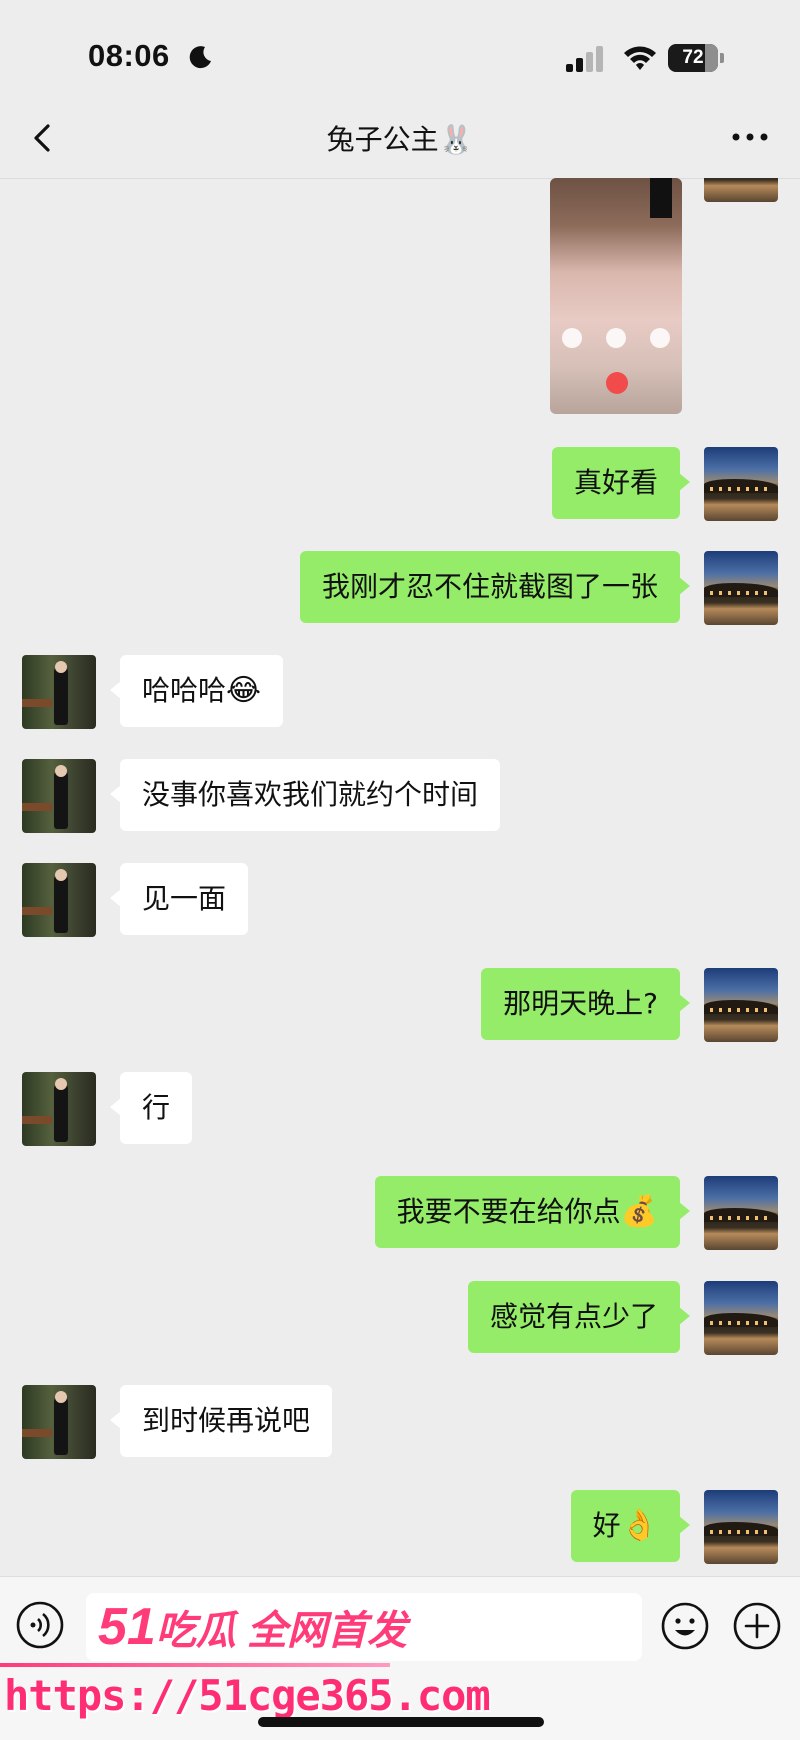 The width and height of the screenshot is (800, 1740). I want to click on chat-title: 兔子公主🐰, so click(400, 139).